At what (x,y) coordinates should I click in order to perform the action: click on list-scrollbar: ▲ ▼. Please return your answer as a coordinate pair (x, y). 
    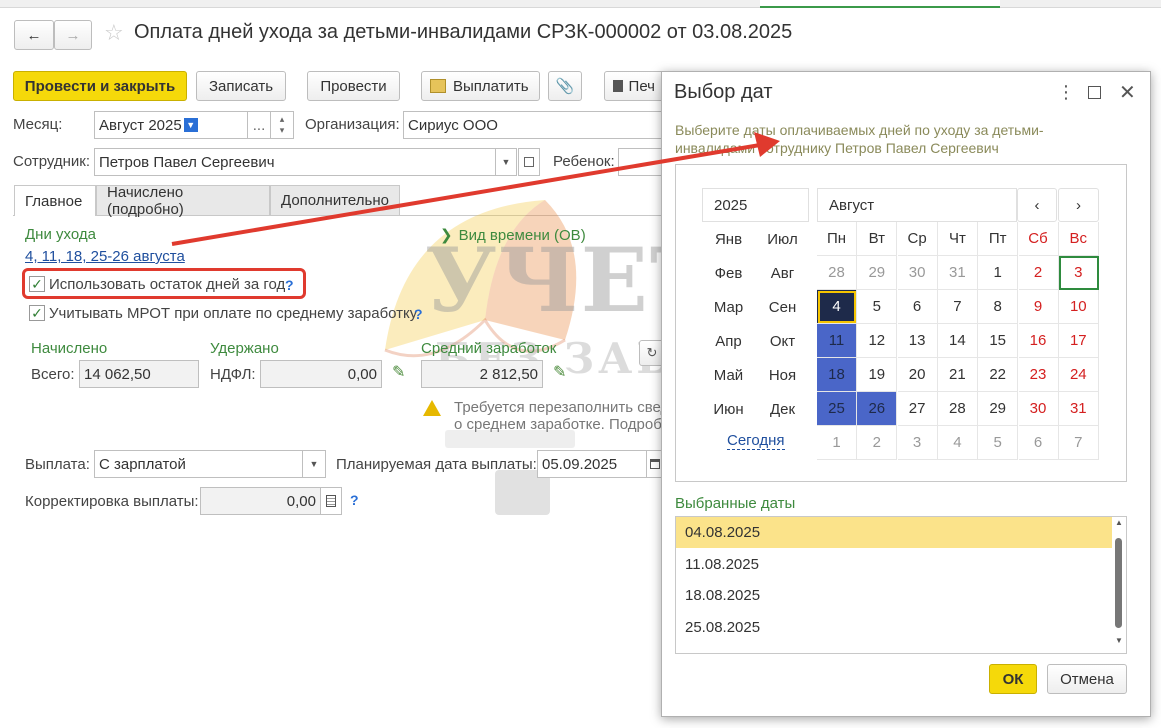
    Looking at the image, I should click on (1119, 585).